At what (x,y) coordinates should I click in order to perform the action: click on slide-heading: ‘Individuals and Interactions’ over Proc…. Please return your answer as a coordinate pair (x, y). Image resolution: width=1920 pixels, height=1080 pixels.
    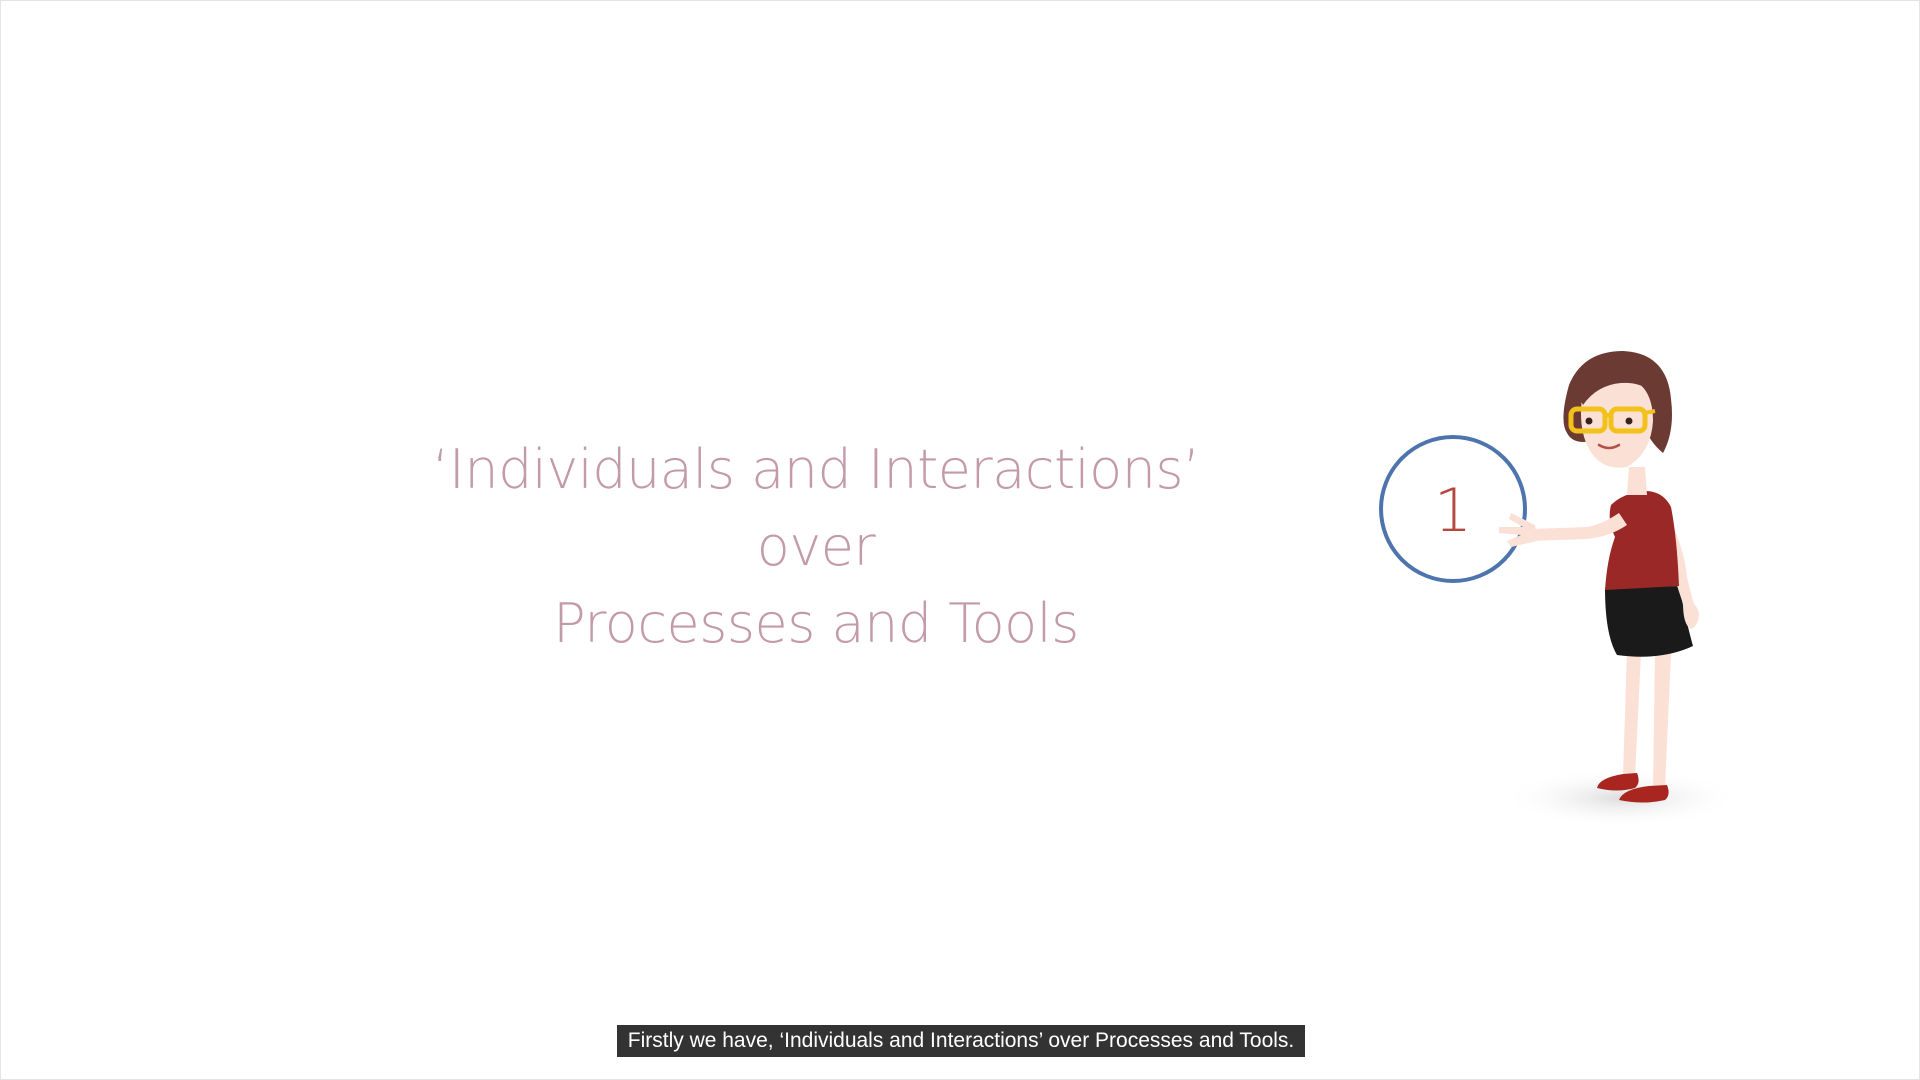
    Looking at the image, I should click on (816, 546).